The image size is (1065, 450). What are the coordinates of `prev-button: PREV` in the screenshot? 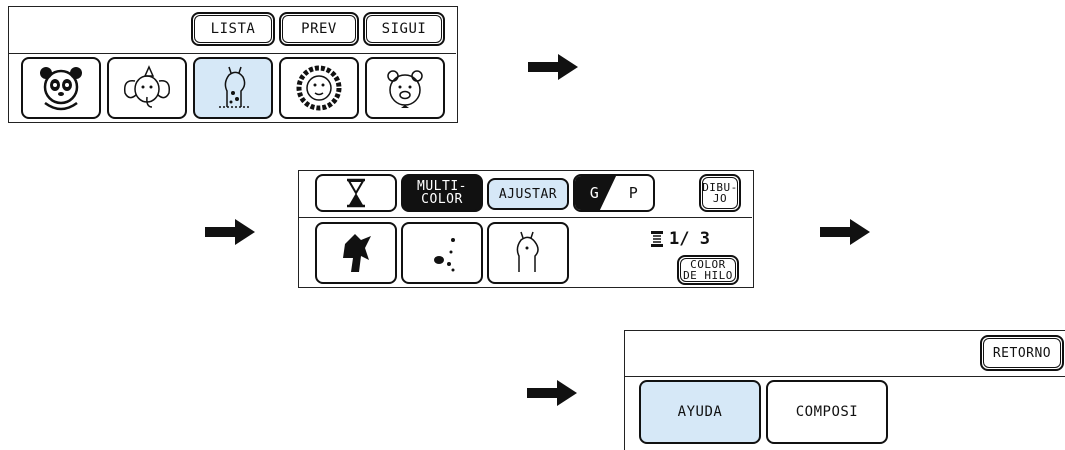 It's located at (319, 29).